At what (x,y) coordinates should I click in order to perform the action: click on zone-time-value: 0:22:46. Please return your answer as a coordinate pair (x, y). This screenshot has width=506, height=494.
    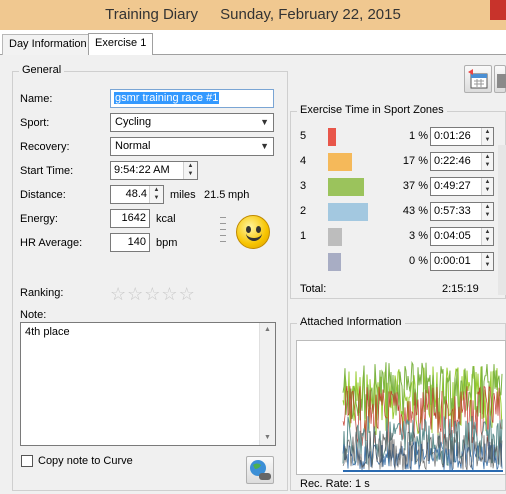
    Looking at the image, I should click on (452, 161).